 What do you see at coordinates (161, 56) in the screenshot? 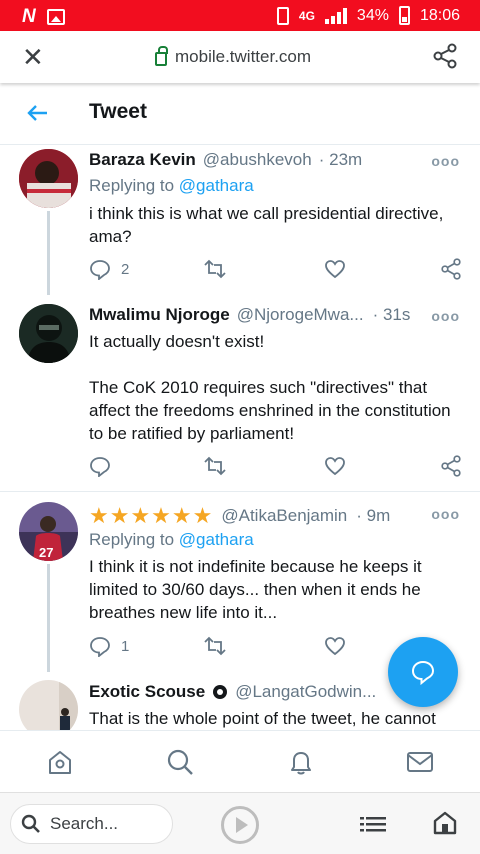
I see `lock-icon` at bounding box center [161, 56].